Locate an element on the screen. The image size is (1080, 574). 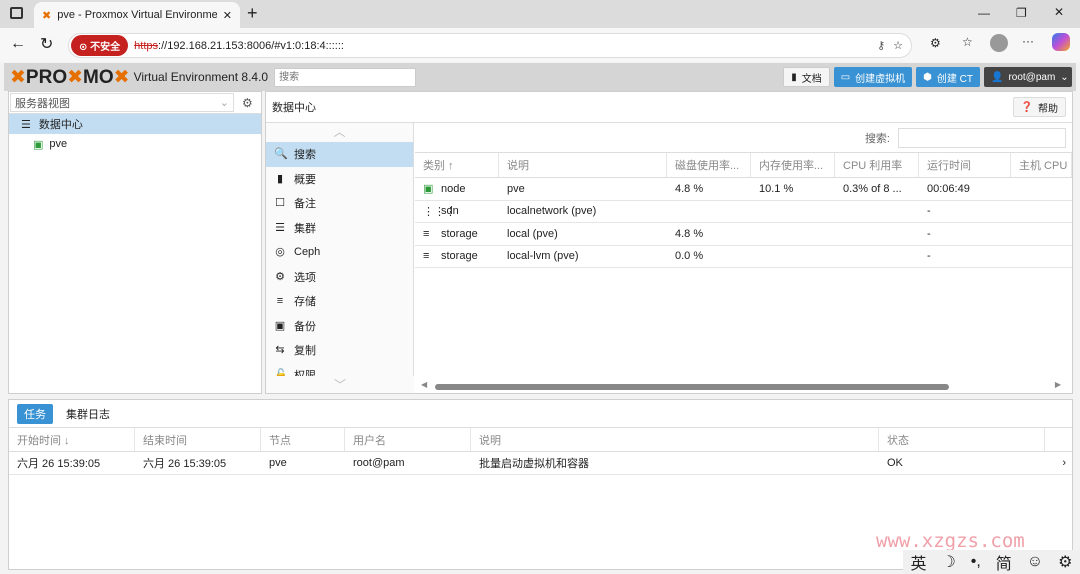
column-header: 结束时间 is located at coordinates (198, 439).